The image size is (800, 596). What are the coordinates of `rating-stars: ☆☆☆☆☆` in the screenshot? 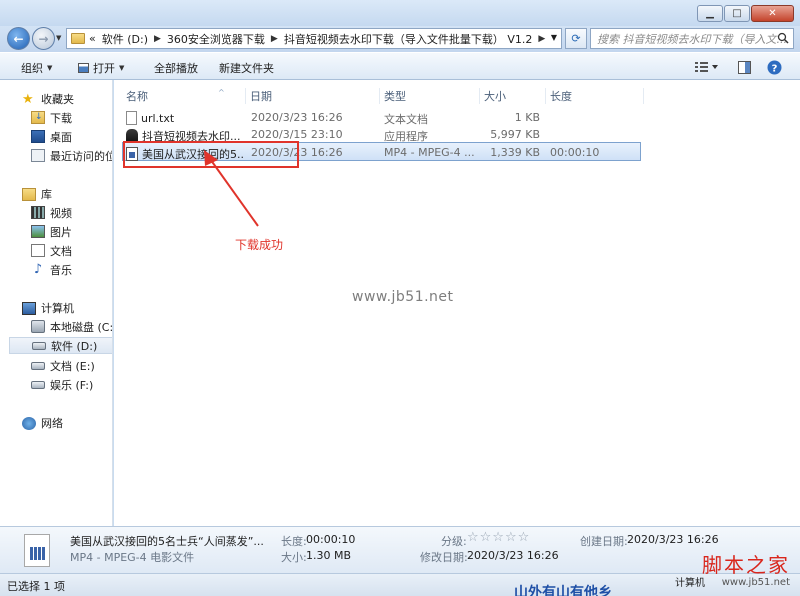 It's located at (498, 537).